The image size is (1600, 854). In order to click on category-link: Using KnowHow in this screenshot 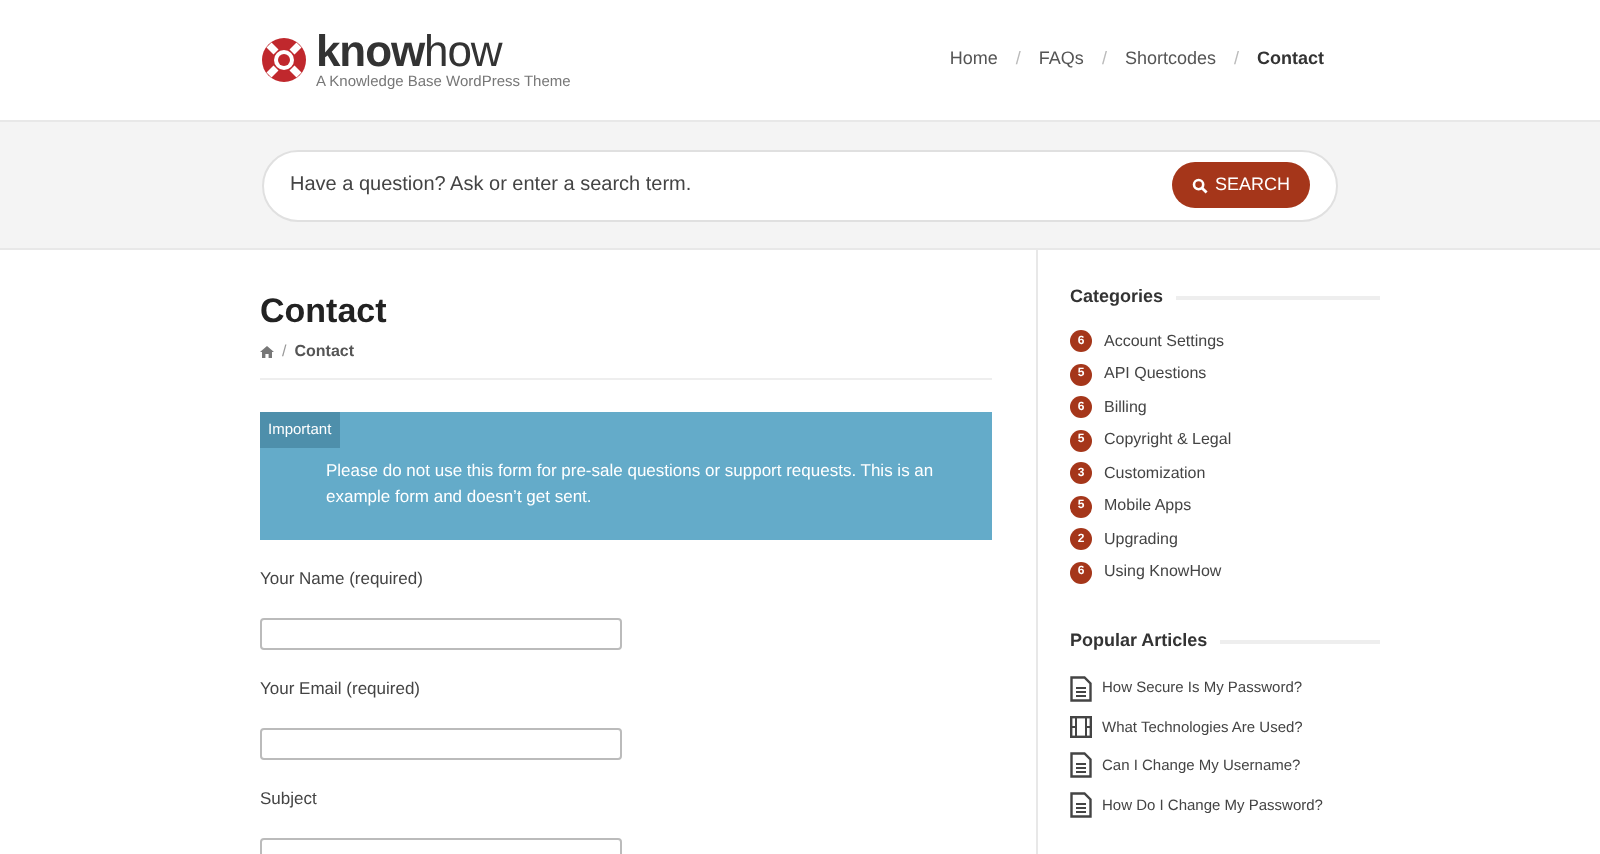, I will do `click(1163, 572)`.